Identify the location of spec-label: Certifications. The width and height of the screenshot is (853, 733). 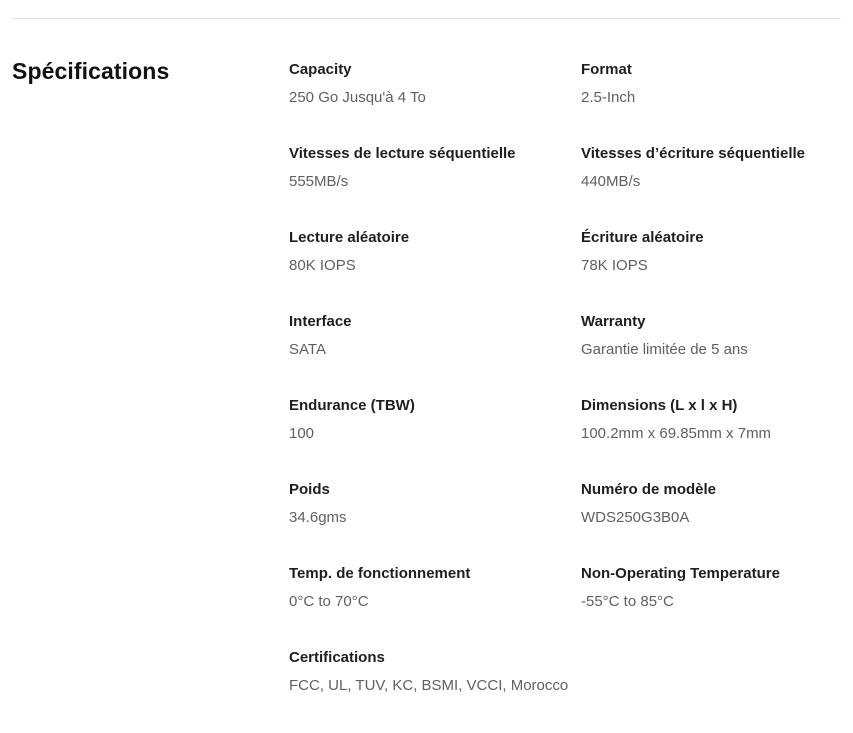
(337, 657).